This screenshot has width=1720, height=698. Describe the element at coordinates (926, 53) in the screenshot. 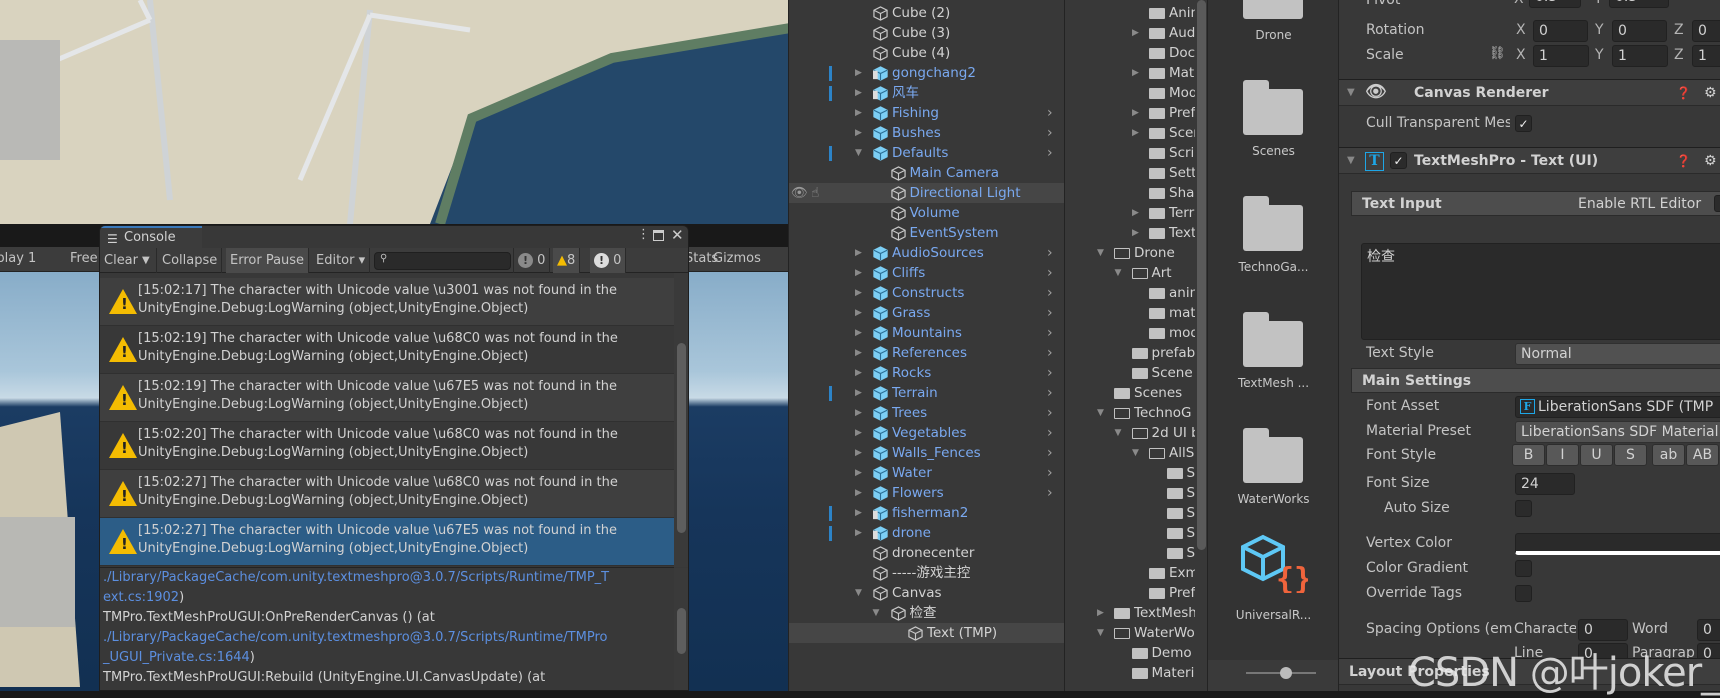

I see `hierarchy-item: Cube (4)` at that location.